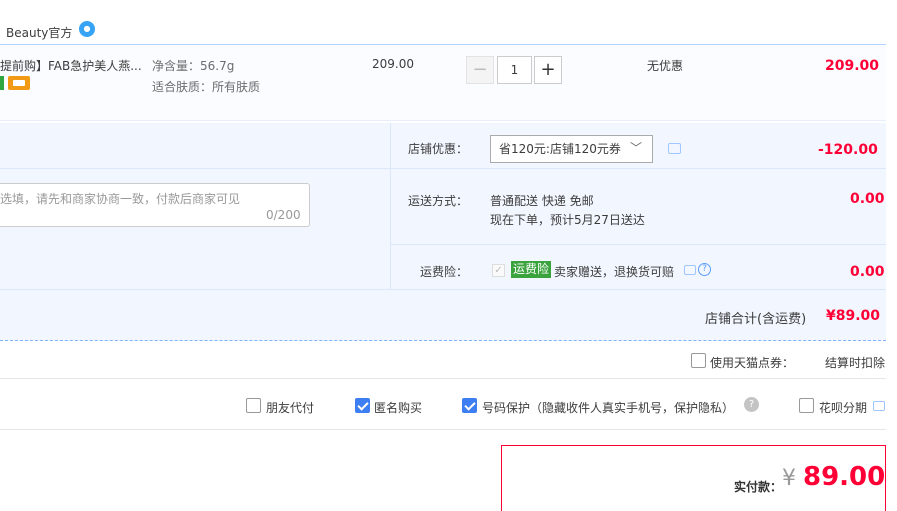 Image resolution: width=897 pixels, height=511 pixels. What do you see at coordinates (39, 32) in the screenshot?
I see `shop-name: Beauty官方` at bounding box center [39, 32].